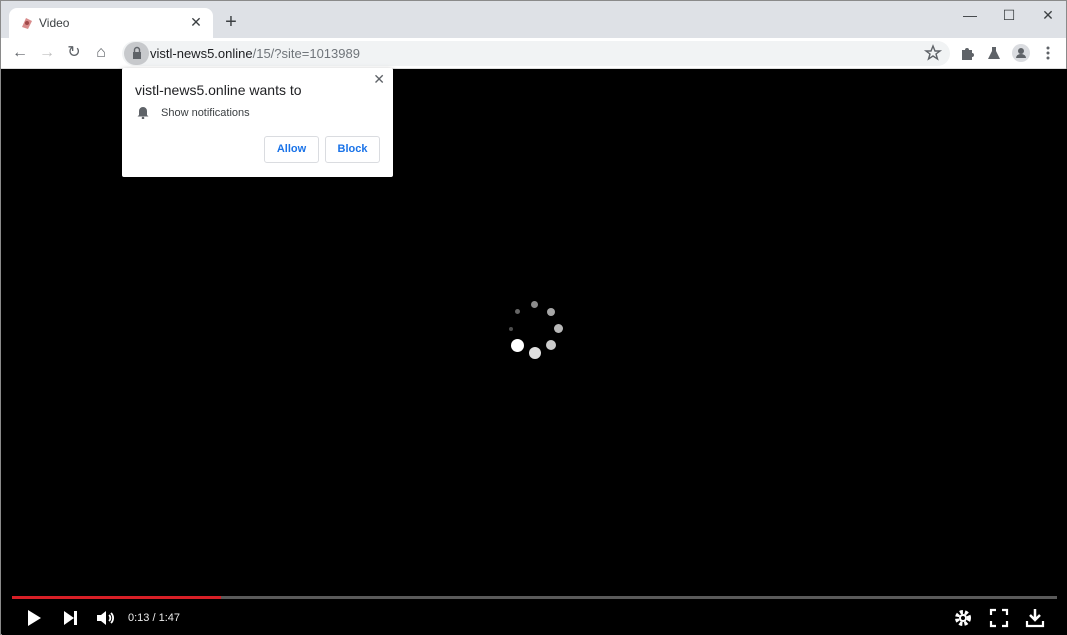 The width and height of the screenshot is (1067, 635). Describe the element at coordinates (306, 53) in the screenshot. I see `url-path: /15/?site=1013989` at that location.